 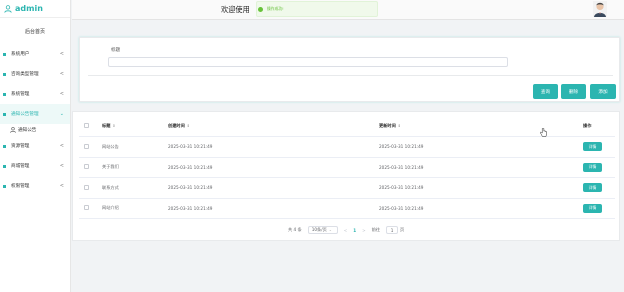 What do you see at coordinates (587, 125) in the screenshot?
I see `column-header-actions: 操作` at bounding box center [587, 125].